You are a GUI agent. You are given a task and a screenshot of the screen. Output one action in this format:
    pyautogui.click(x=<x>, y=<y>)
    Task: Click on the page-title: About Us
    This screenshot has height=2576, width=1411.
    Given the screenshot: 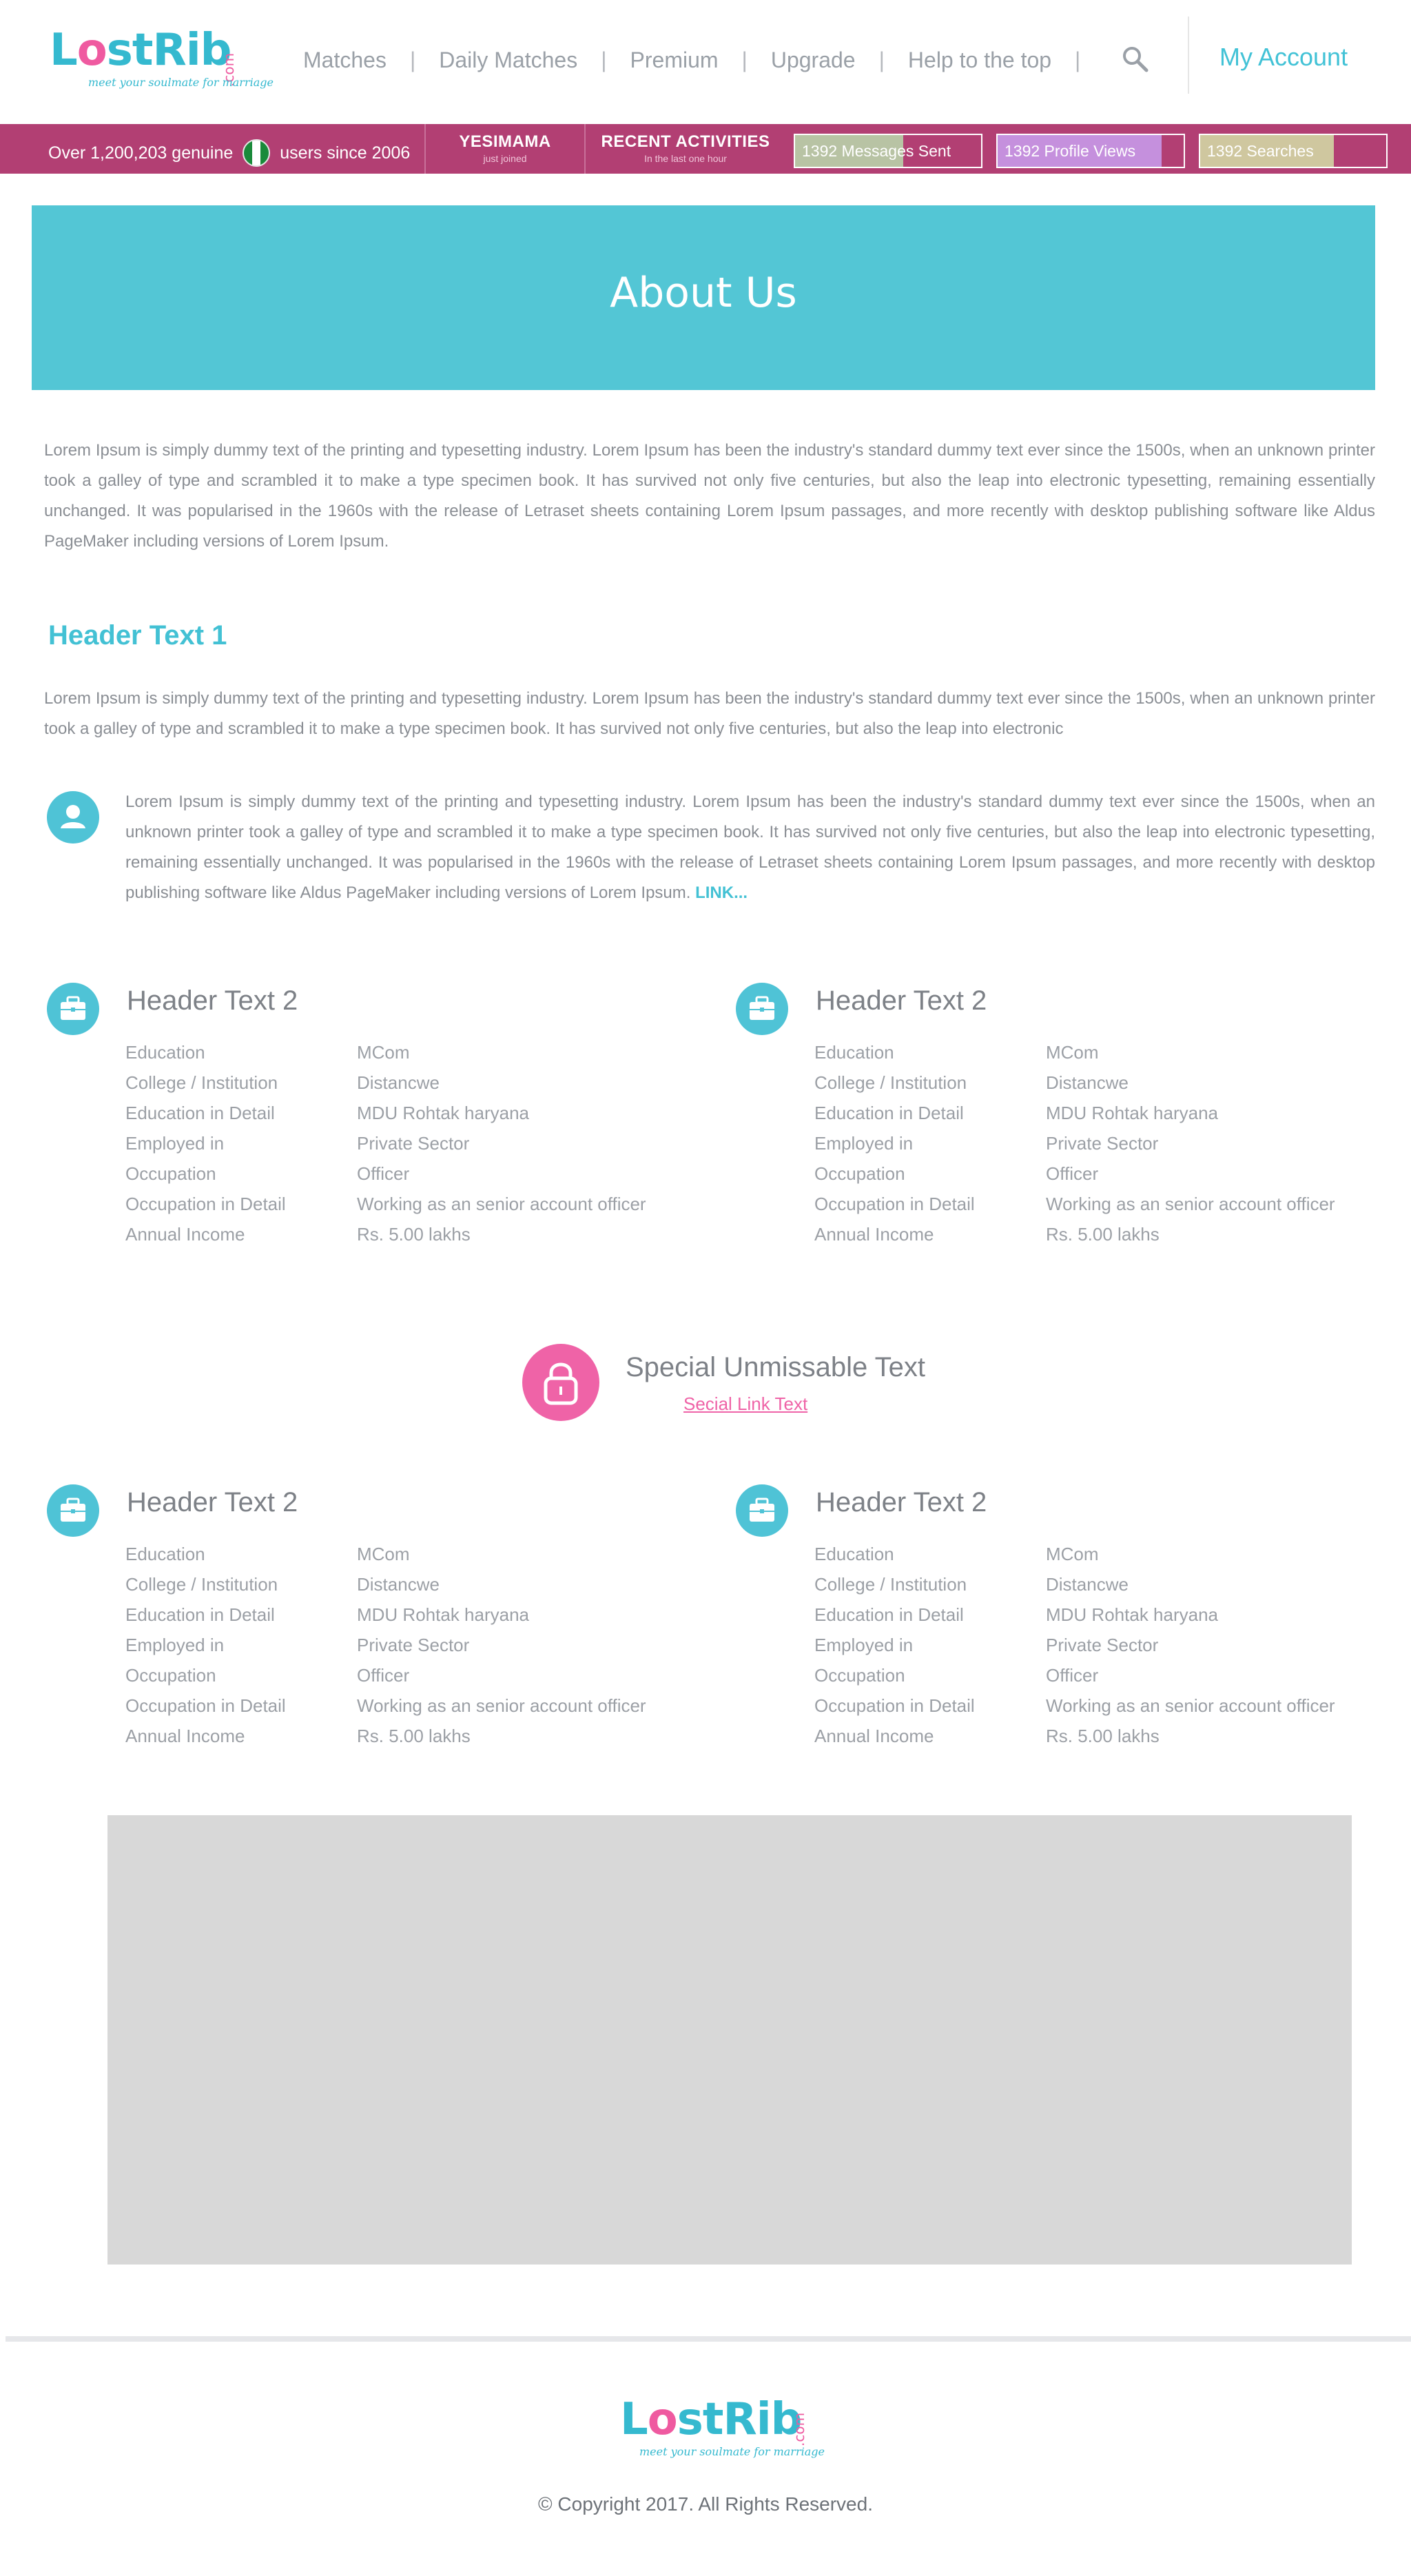 What is the action you would take?
    pyautogui.click(x=704, y=293)
    